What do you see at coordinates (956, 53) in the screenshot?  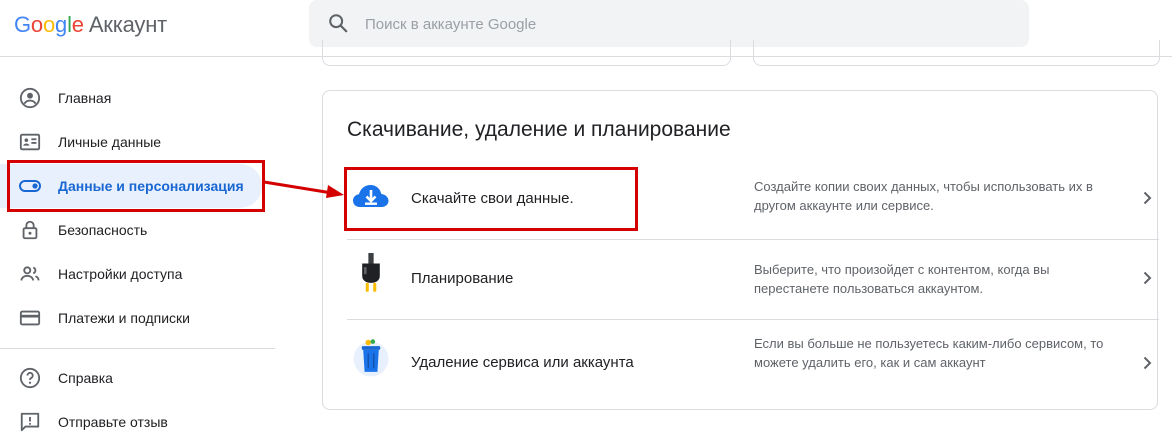 I see `card-above-right` at bounding box center [956, 53].